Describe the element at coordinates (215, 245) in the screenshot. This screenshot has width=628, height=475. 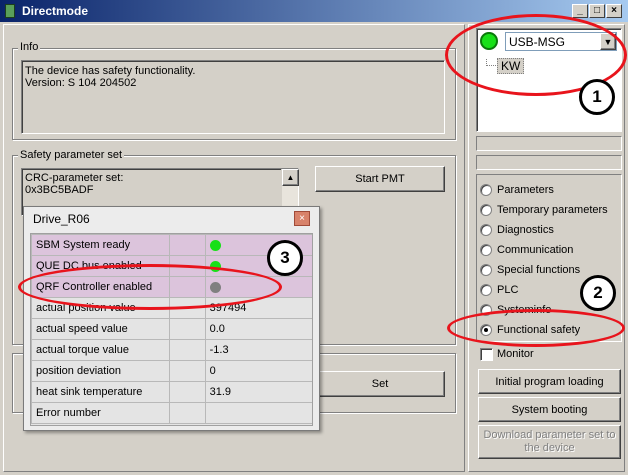
I see `status-led-icon` at that location.